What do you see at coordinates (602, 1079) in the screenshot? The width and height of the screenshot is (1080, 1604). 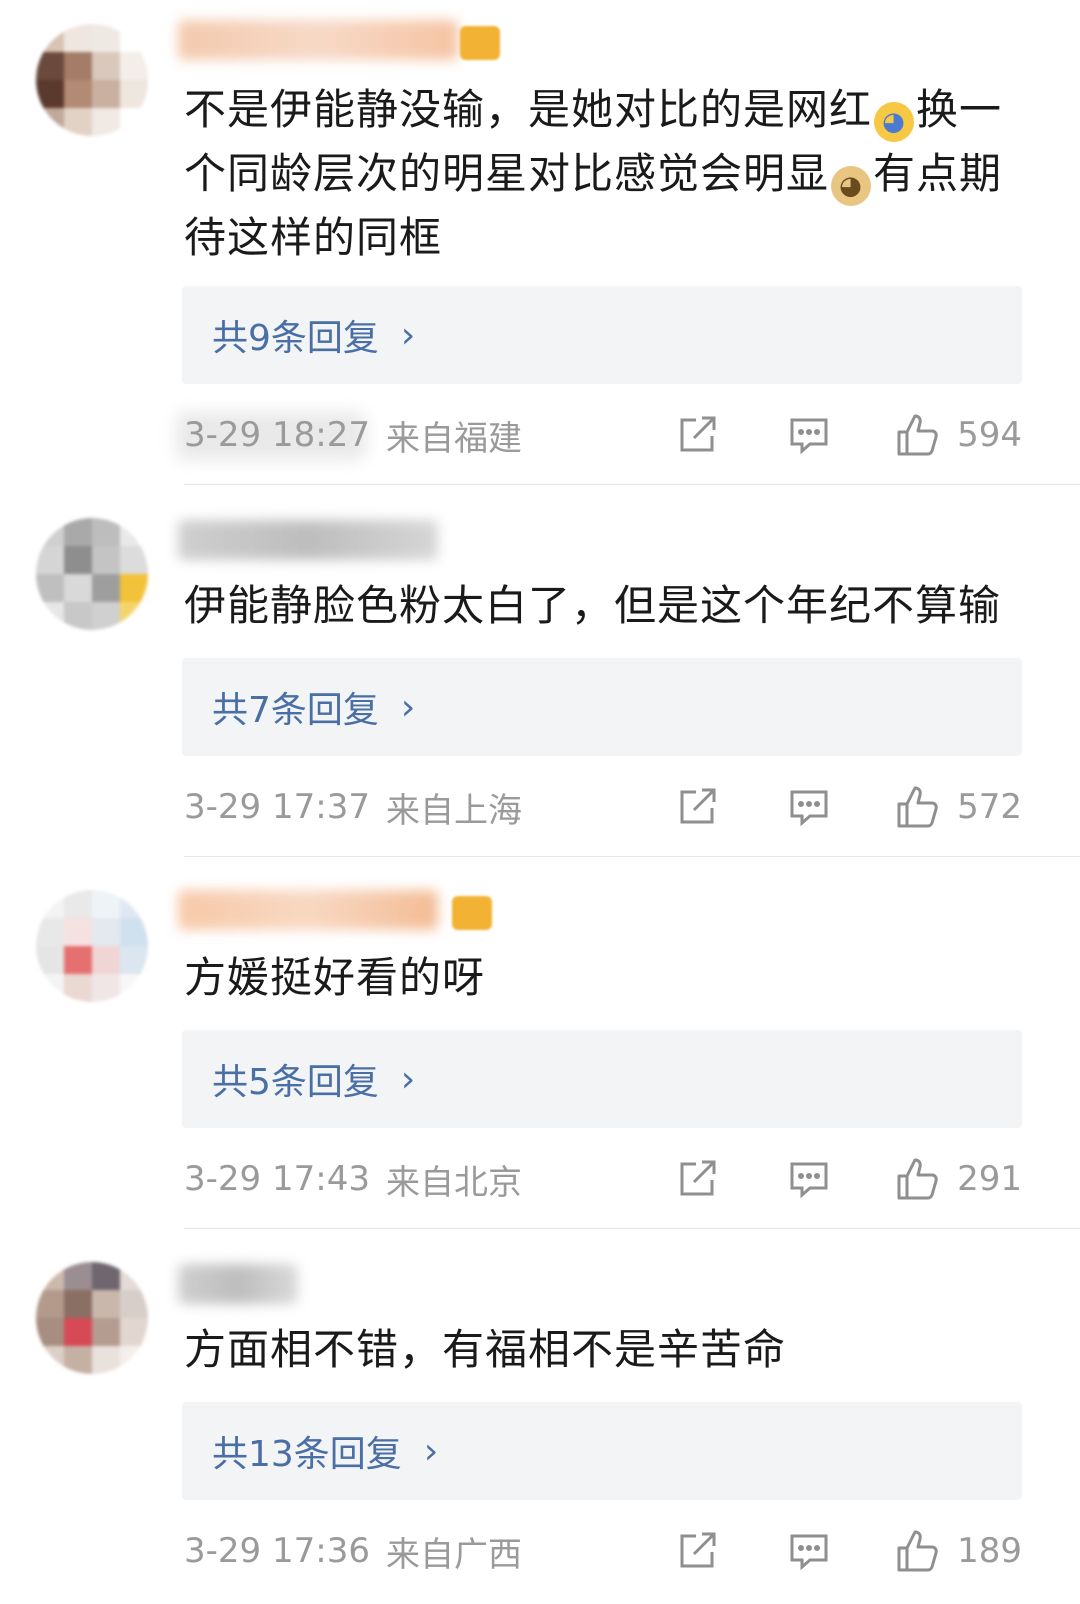 I see `replies-button: 共5条回复 ›` at bounding box center [602, 1079].